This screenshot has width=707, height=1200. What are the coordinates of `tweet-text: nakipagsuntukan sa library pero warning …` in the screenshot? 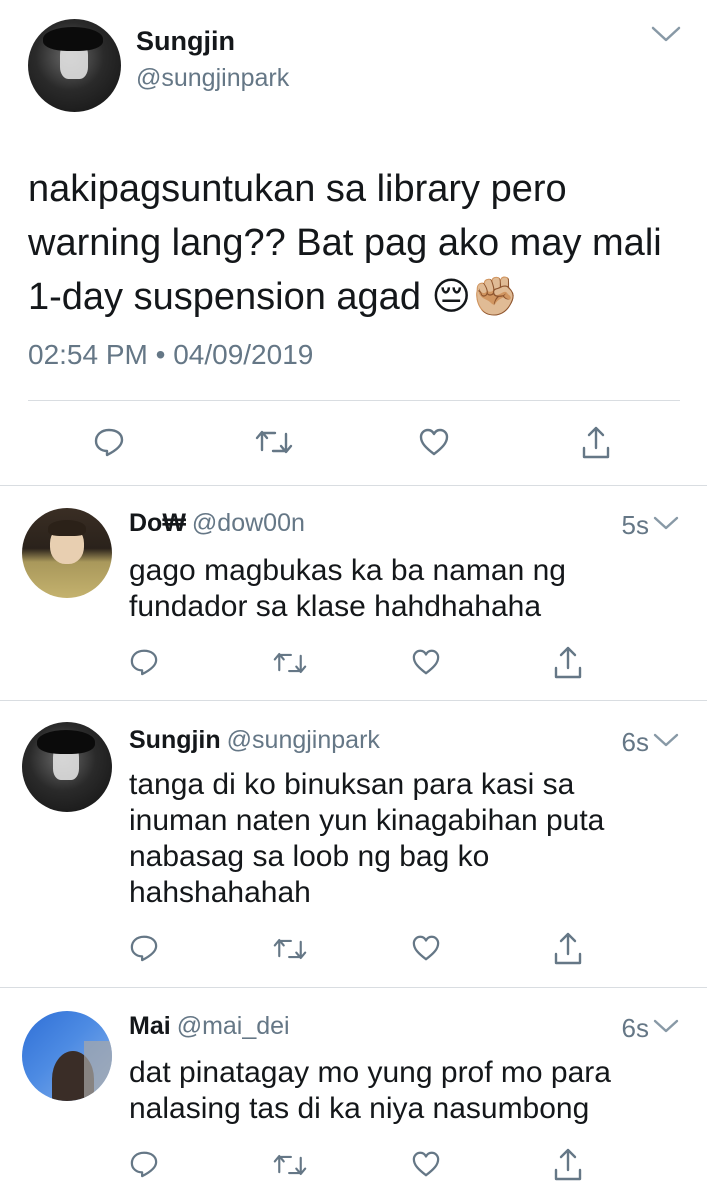 It's located at (363, 243).